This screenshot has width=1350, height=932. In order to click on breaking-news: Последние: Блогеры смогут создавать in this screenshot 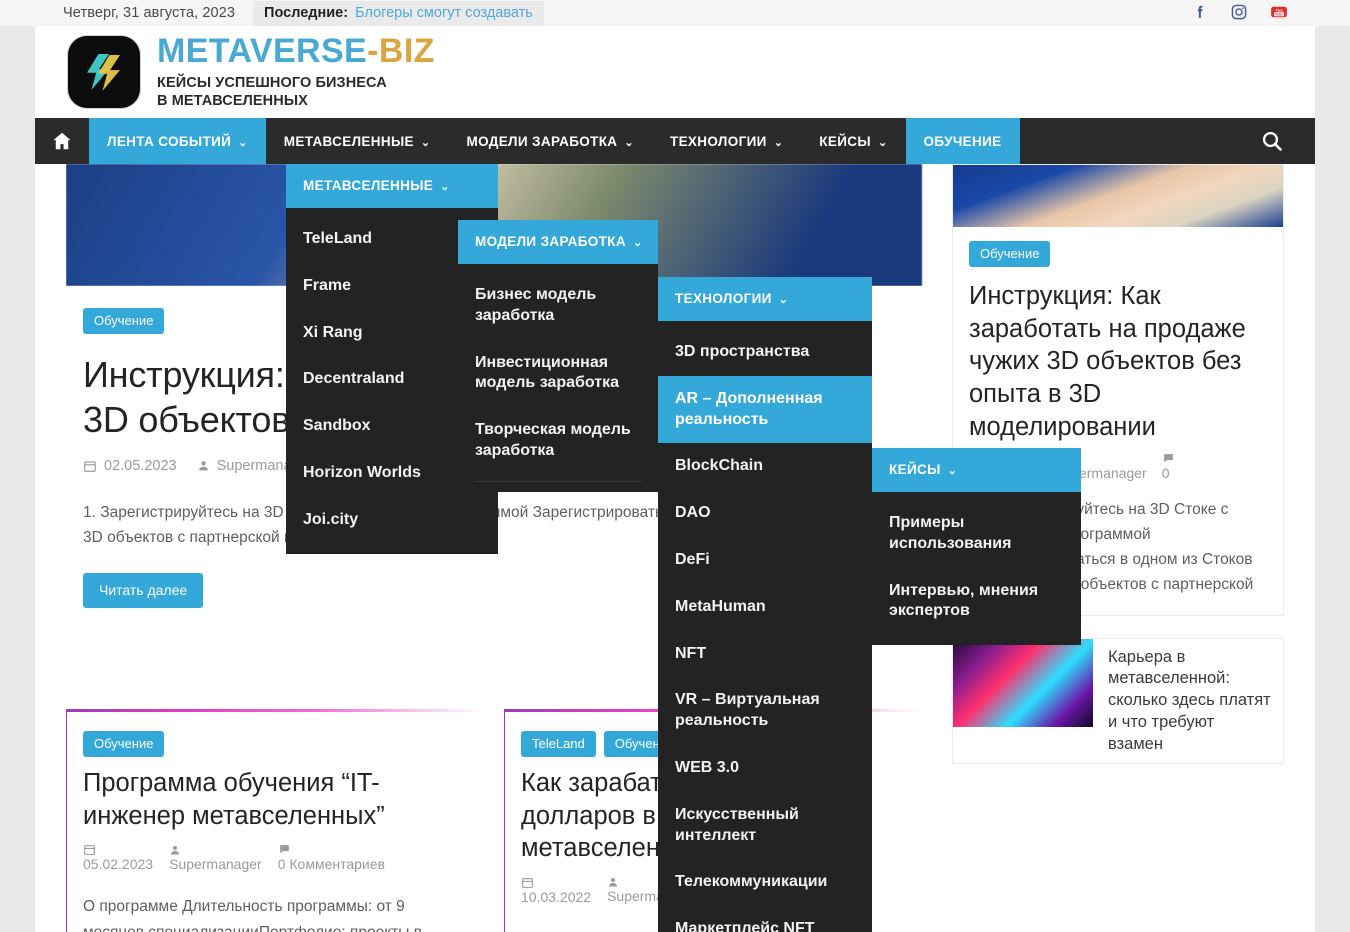, I will do `click(398, 13)`.